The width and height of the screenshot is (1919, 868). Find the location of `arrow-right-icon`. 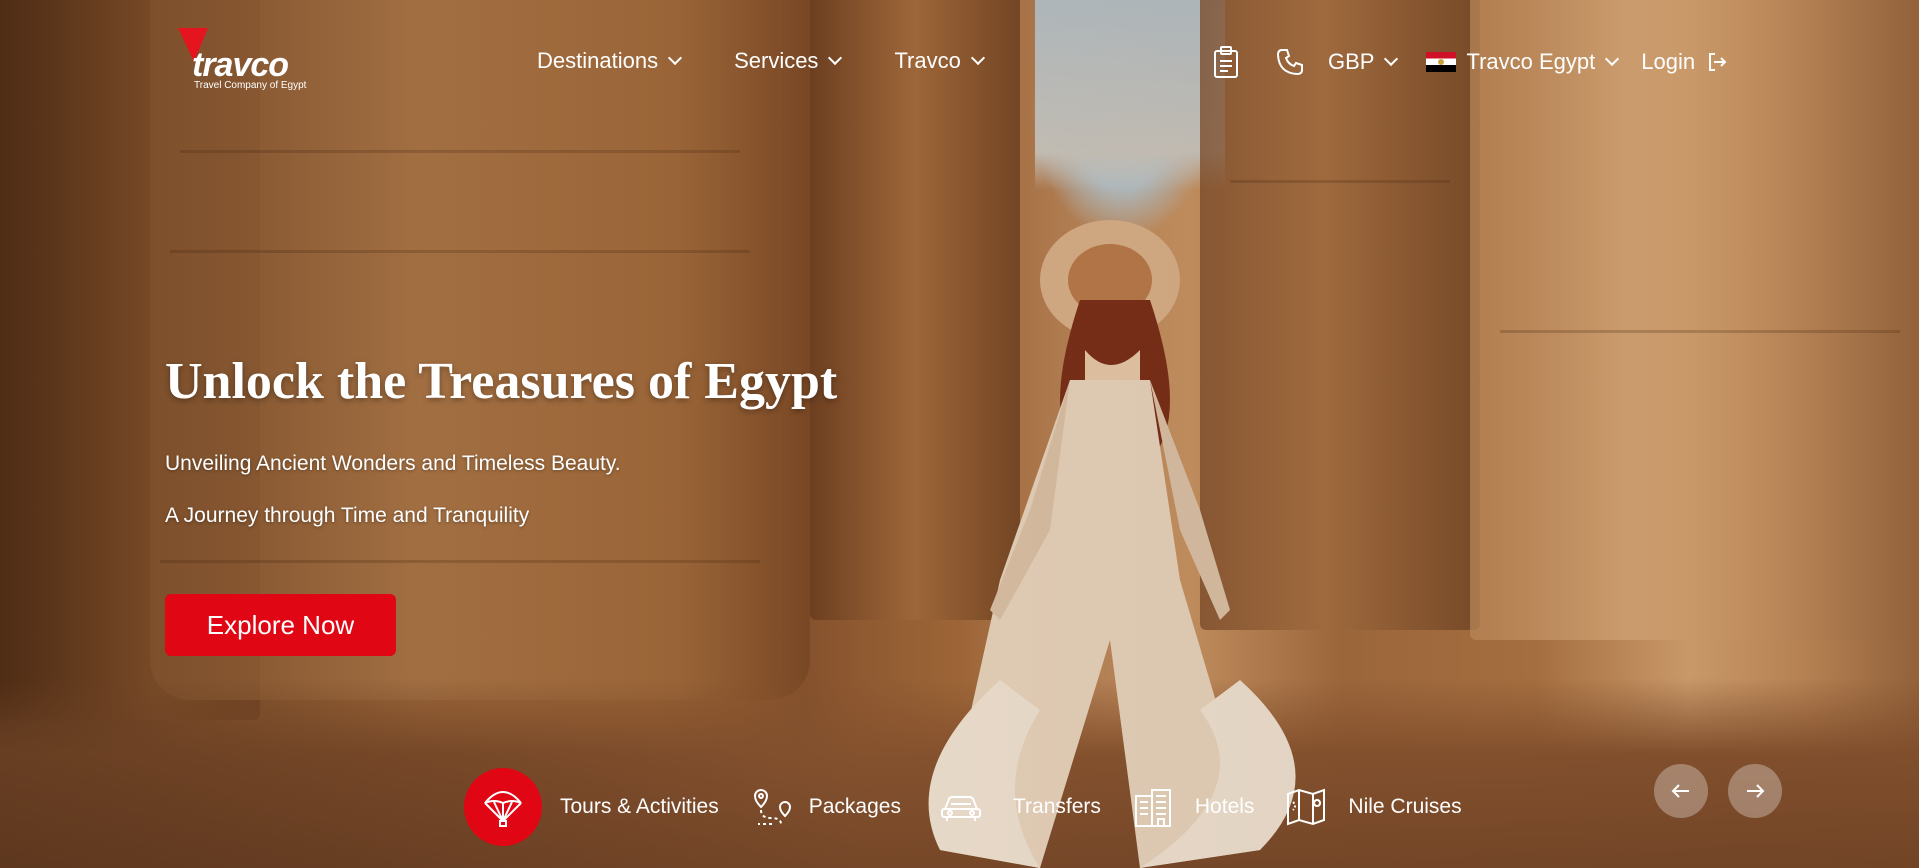

arrow-right-icon is located at coordinates (1756, 791).